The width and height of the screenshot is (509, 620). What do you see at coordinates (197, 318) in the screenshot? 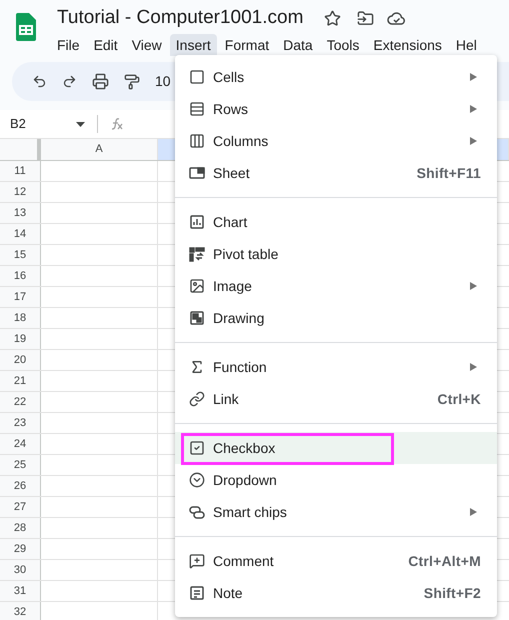
I see `drawing-icon` at bounding box center [197, 318].